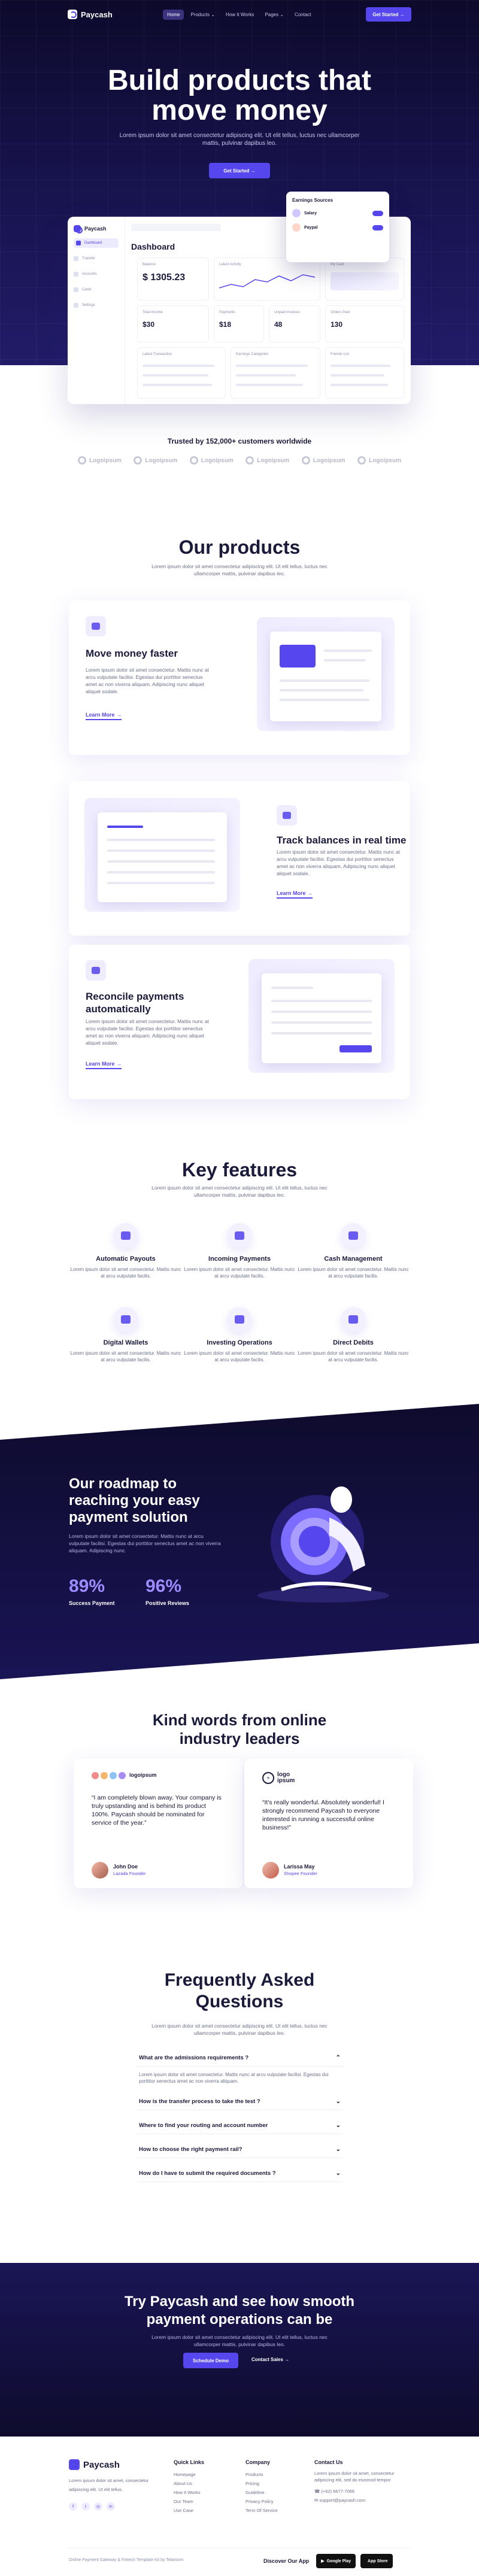 This screenshot has height=2576, width=479. What do you see at coordinates (261, 2474) in the screenshot?
I see `footer-link: Products` at bounding box center [261, 2474].